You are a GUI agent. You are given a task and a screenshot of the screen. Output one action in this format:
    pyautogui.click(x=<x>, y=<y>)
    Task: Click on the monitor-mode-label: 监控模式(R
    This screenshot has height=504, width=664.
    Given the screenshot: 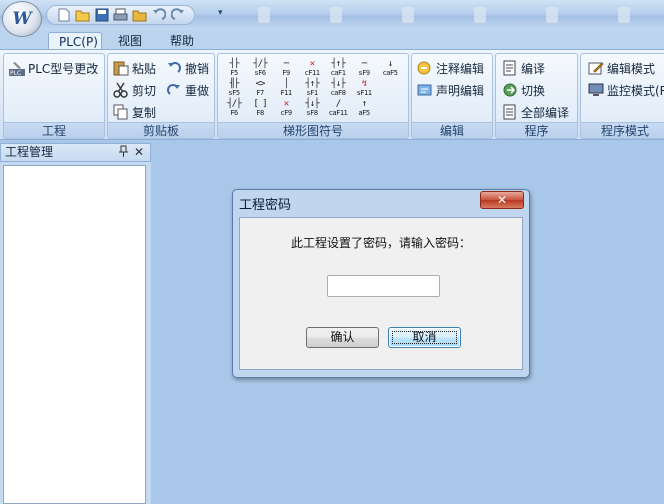 What is the action you would take?
    pyautogui.click(x=635, y=90)
    